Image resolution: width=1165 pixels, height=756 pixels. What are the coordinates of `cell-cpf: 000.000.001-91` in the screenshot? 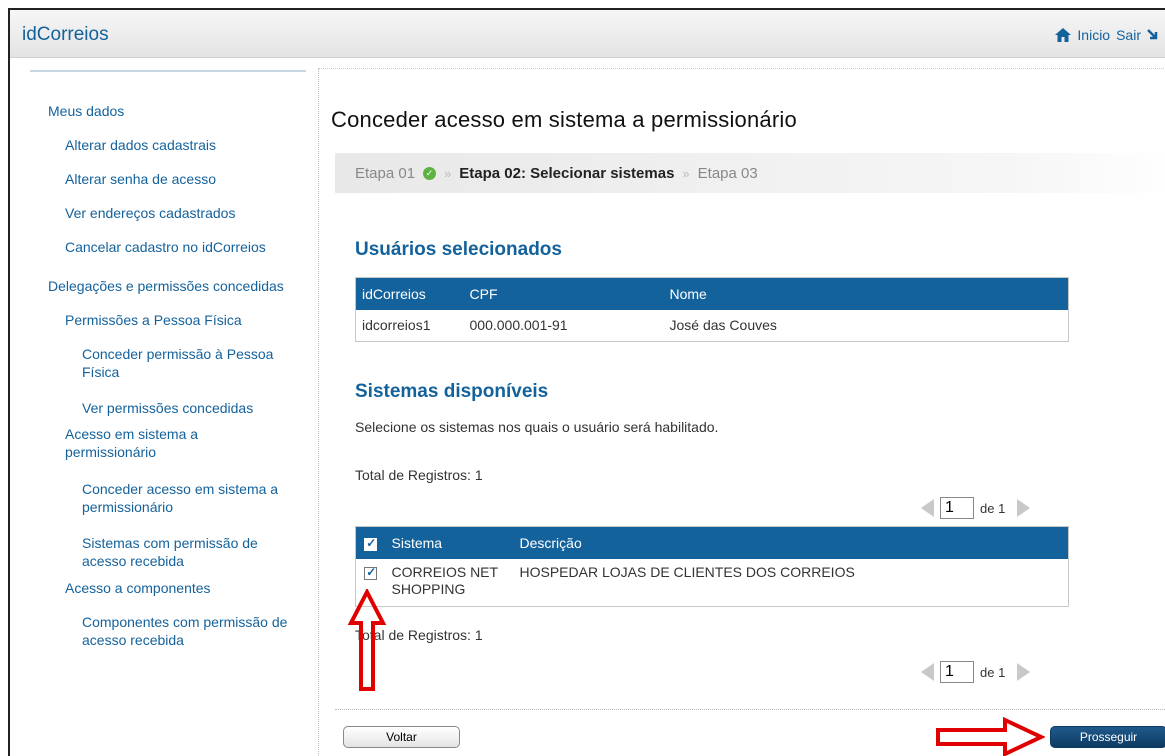 It's located at (563, 325).